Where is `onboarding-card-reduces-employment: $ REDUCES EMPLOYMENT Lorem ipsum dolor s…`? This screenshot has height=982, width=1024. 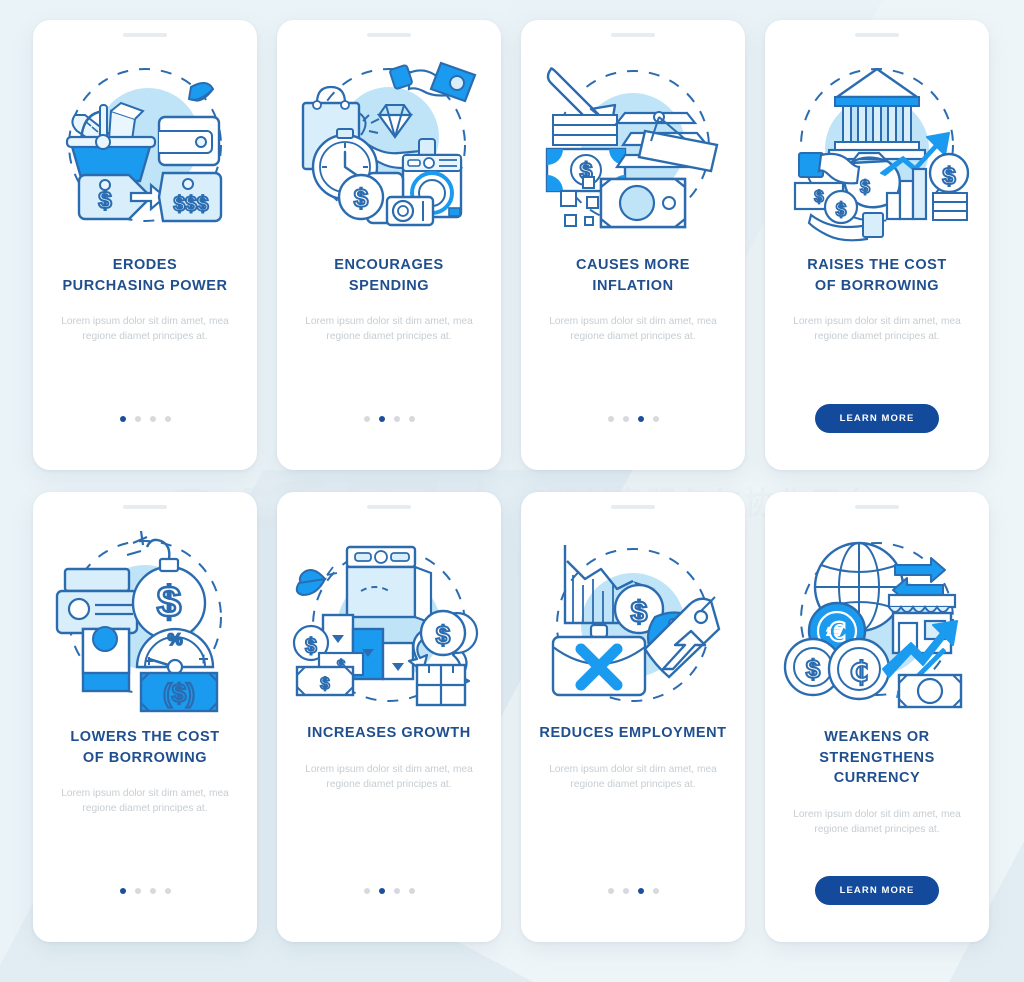 onboarding-card-reduces-employment: $ REDUCES EMPLOYMENT Lorem ipsum dolor s… is located at coordinates (633, 717).